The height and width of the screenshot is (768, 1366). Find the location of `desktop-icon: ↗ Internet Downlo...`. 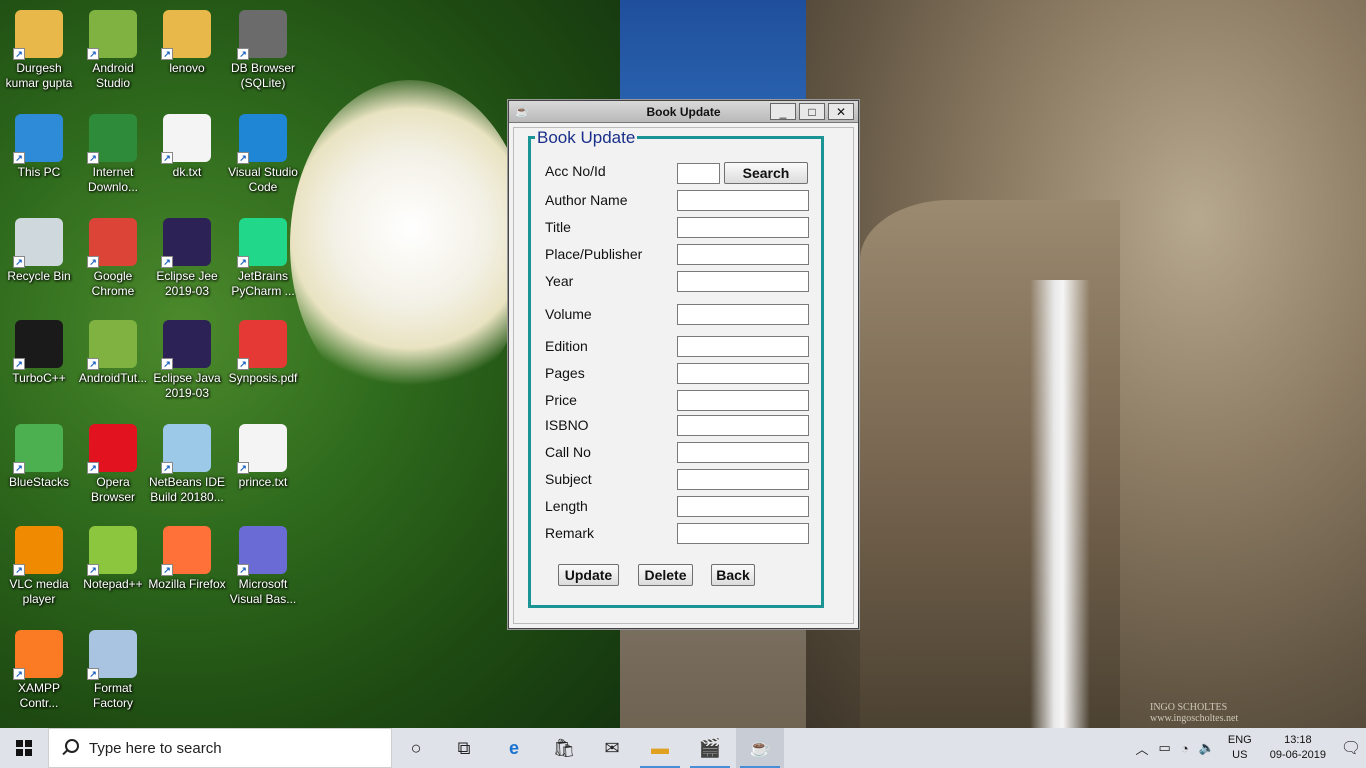

desktop-icon: ↗ Internet Downlo... is located at coordinates (113, 156).